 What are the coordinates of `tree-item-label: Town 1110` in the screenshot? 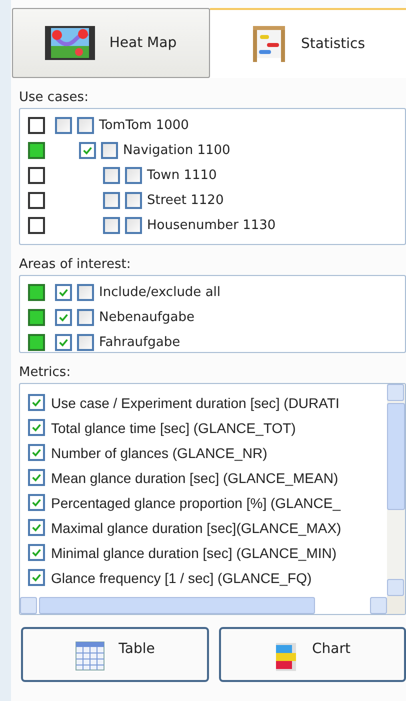 It's located at (182, 175).